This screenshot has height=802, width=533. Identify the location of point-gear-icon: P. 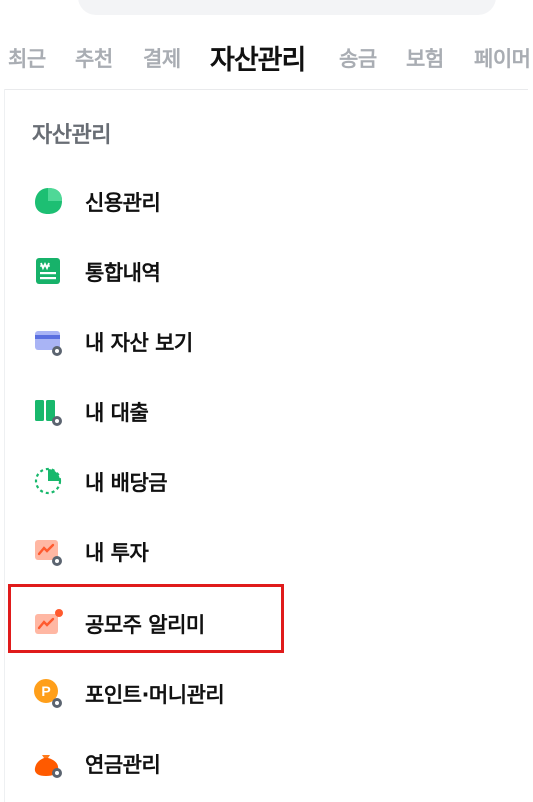
(48, 693).